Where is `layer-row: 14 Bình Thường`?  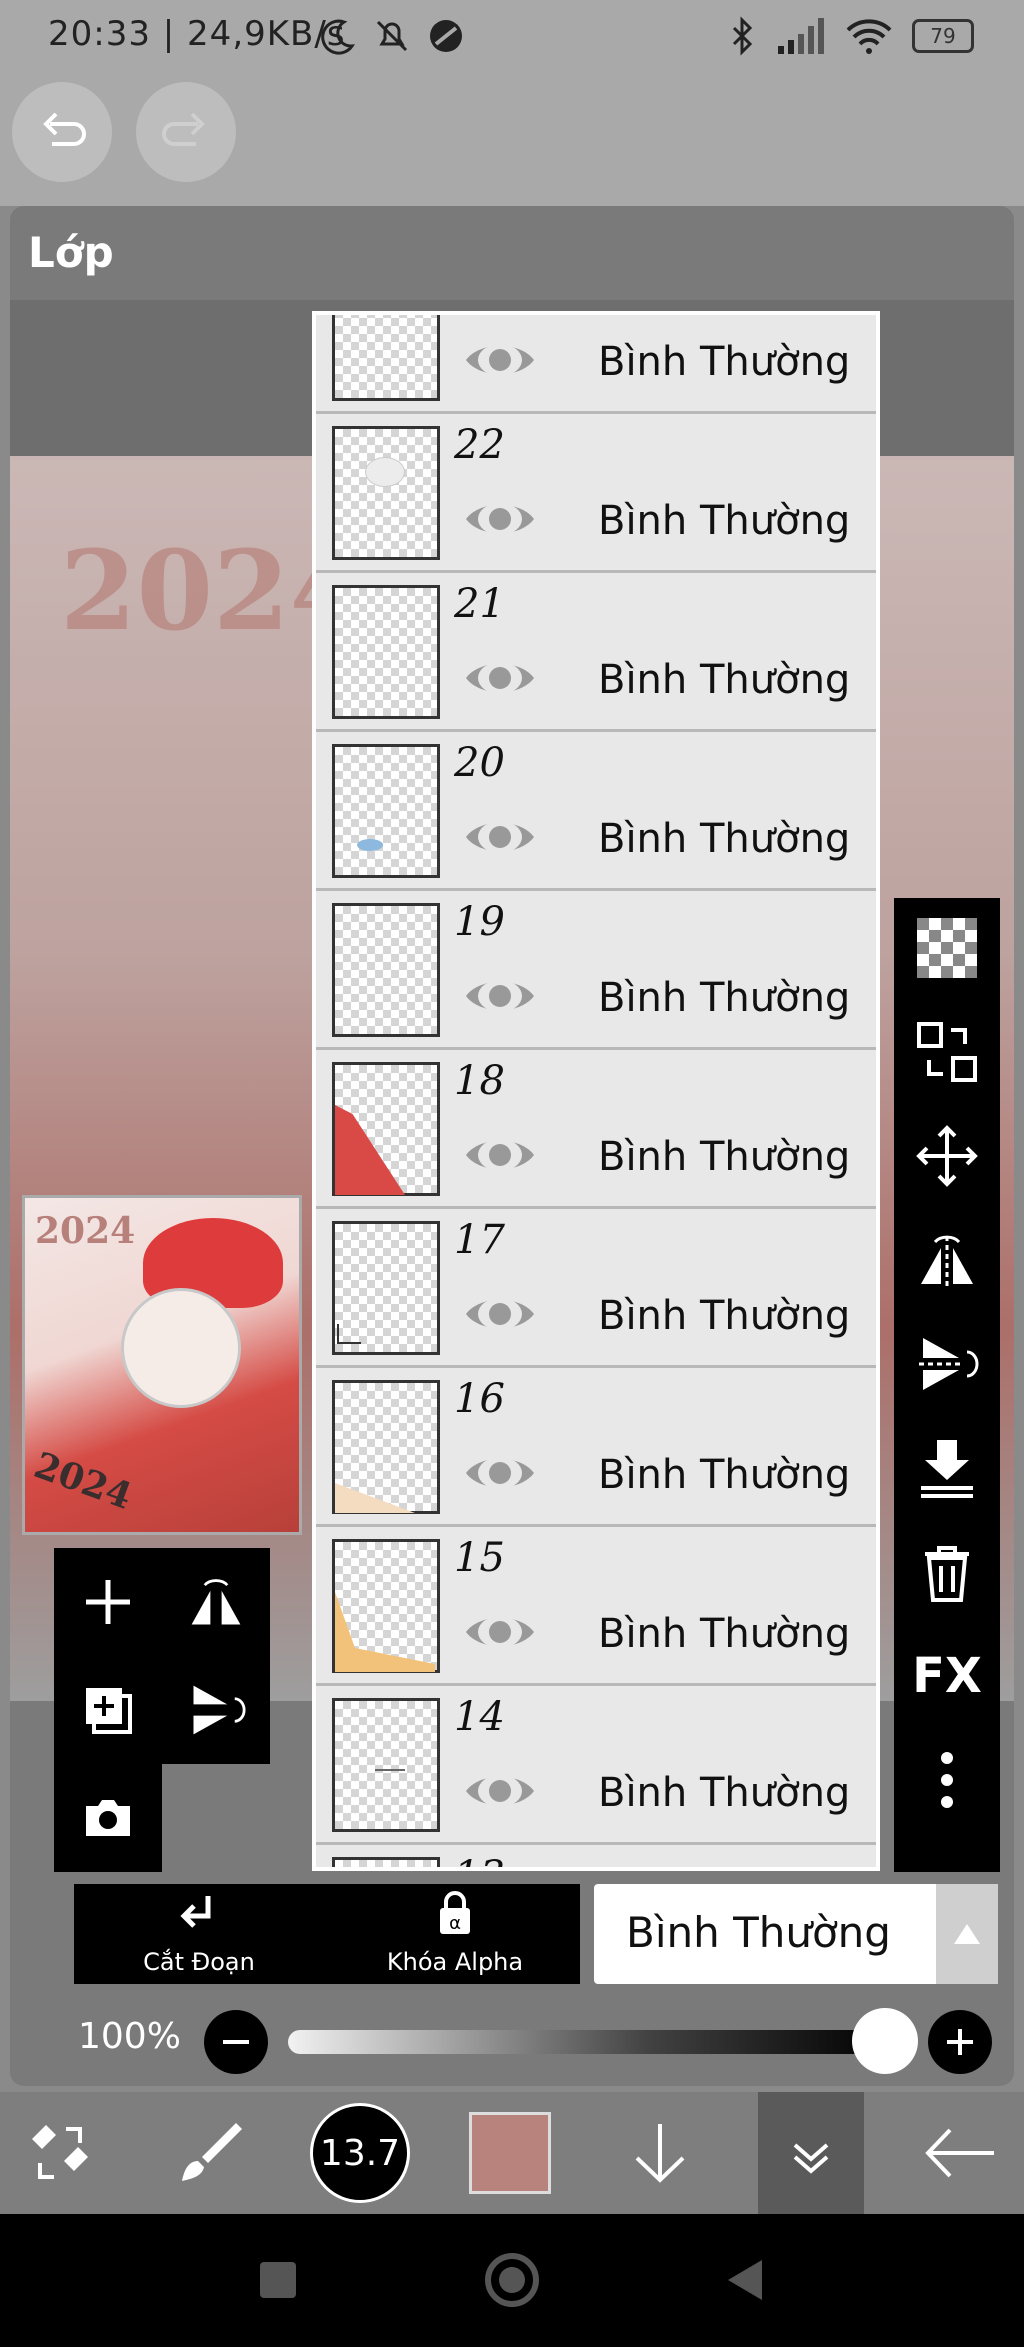 layer-row: 14 Bình Thường is located at coordinates (596, 1765).